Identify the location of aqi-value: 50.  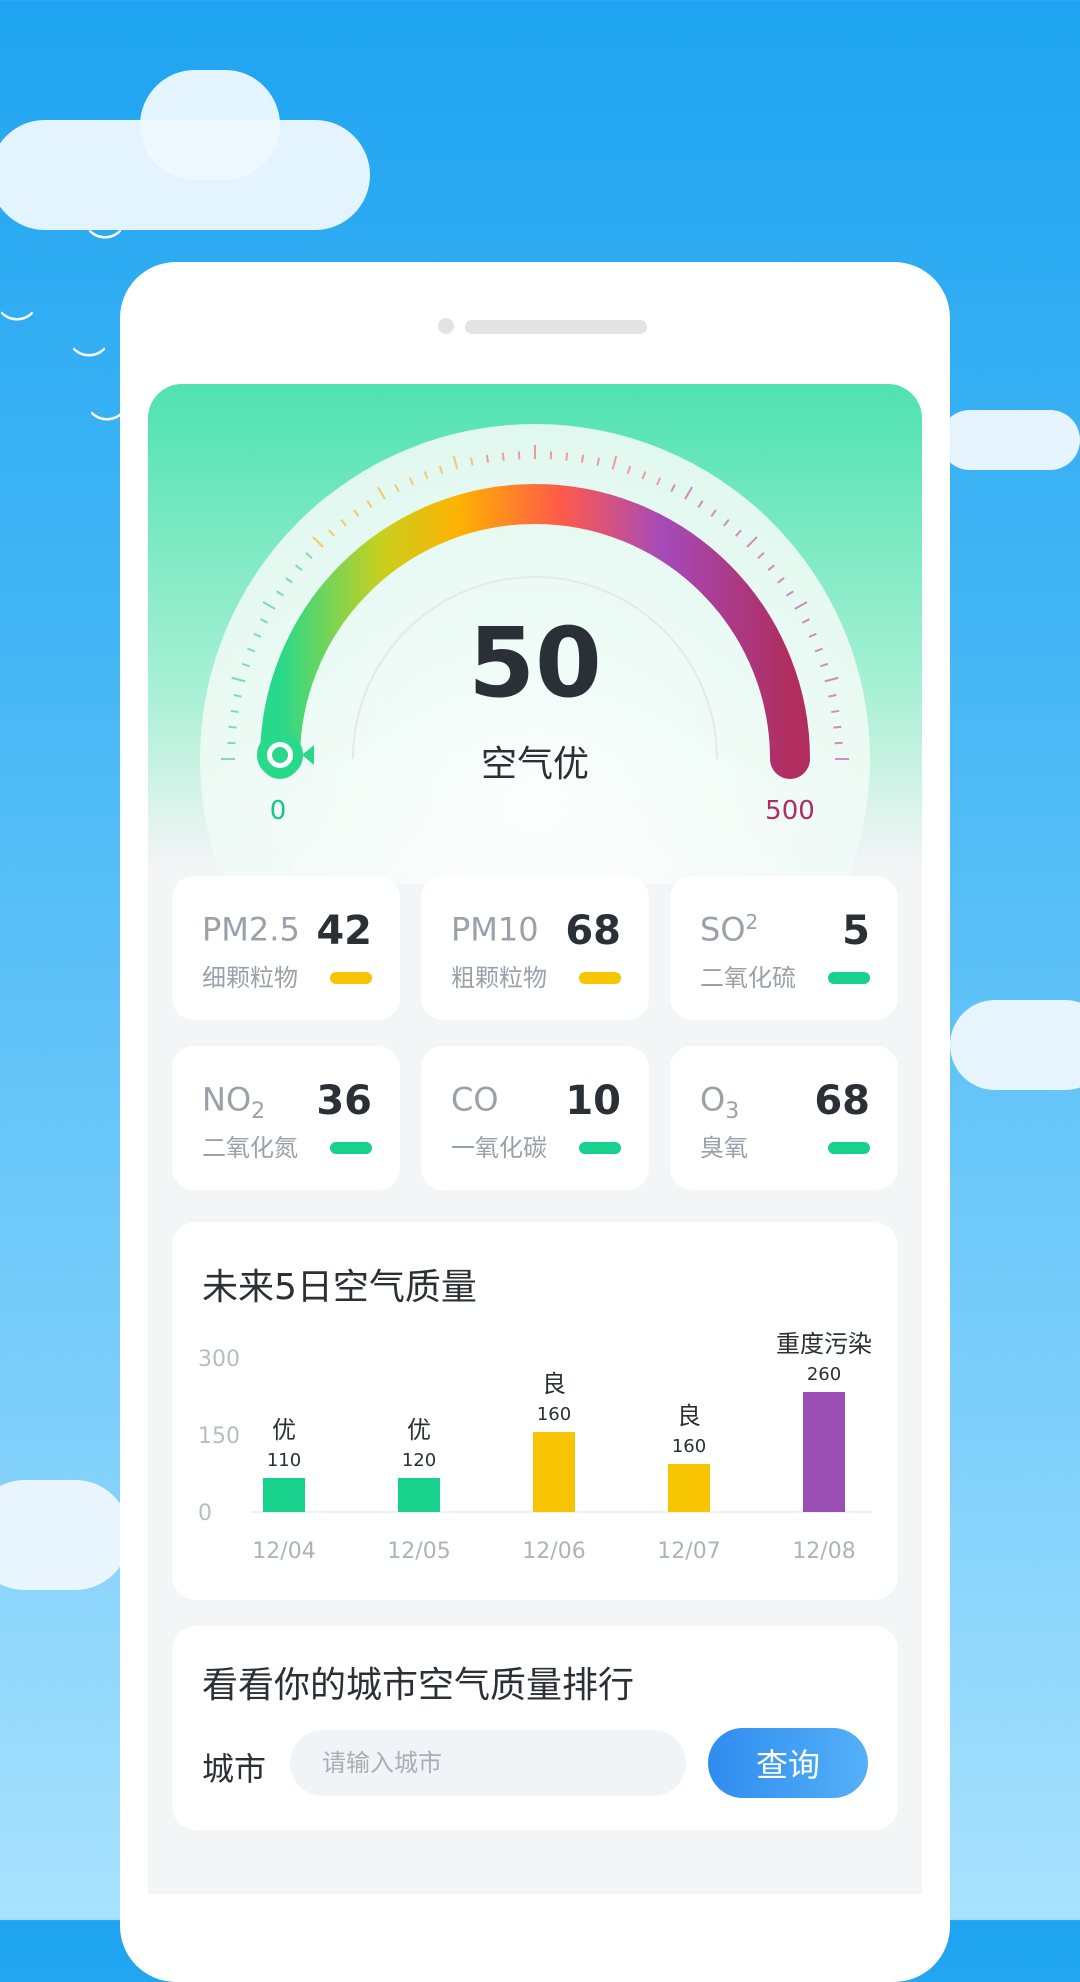
(535, 663).